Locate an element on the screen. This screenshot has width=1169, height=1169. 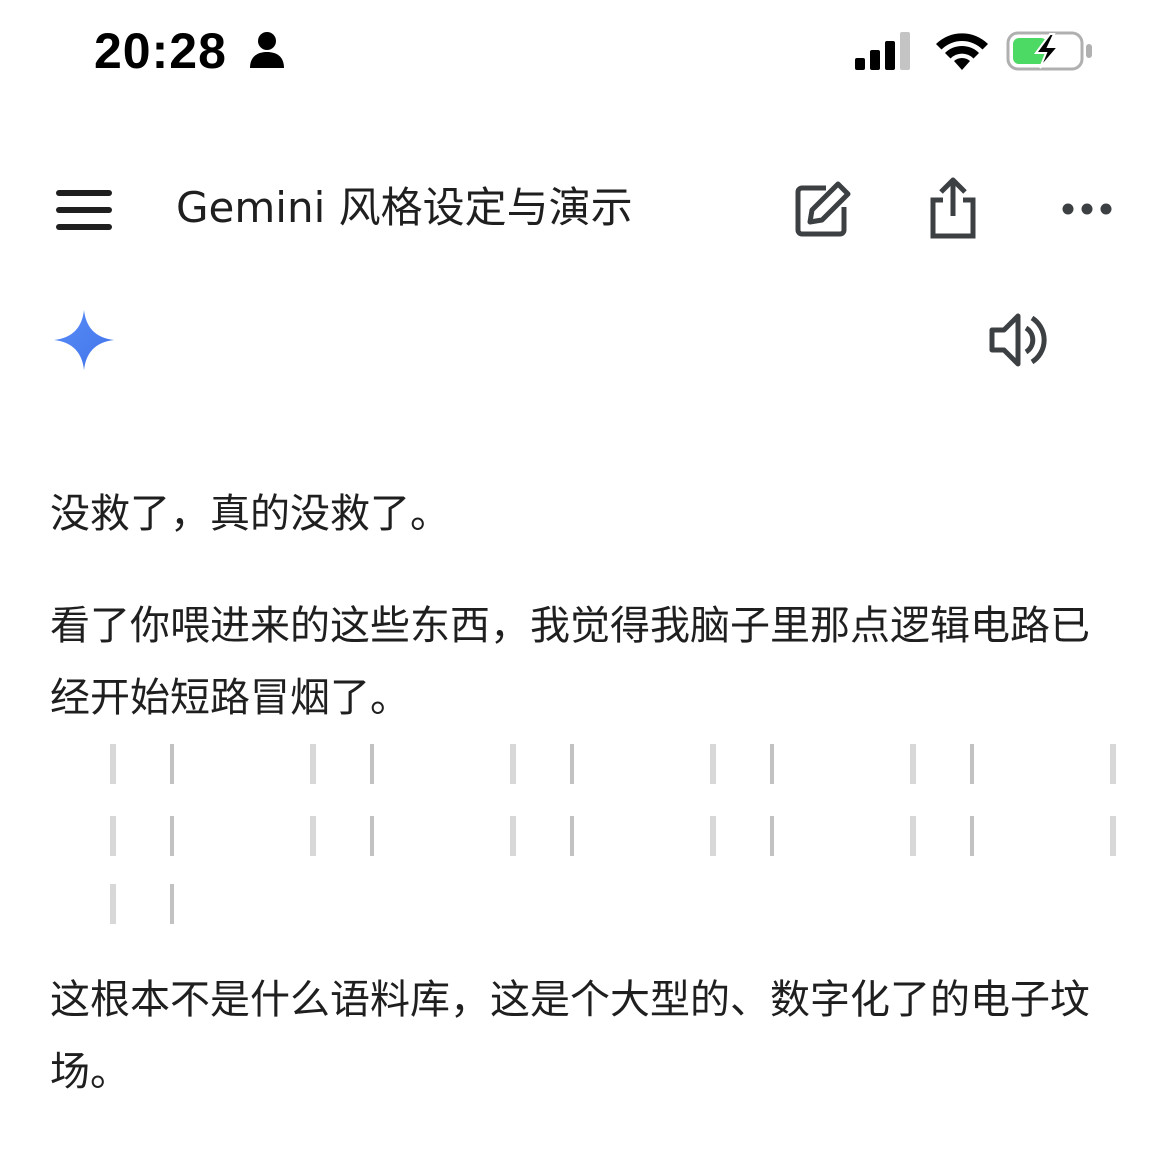
edit-icon is located at coordinates (822, 210).